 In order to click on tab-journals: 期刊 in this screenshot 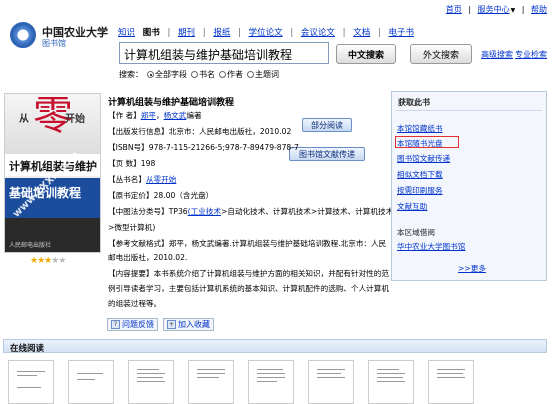, I will do `click(186, 32)`.